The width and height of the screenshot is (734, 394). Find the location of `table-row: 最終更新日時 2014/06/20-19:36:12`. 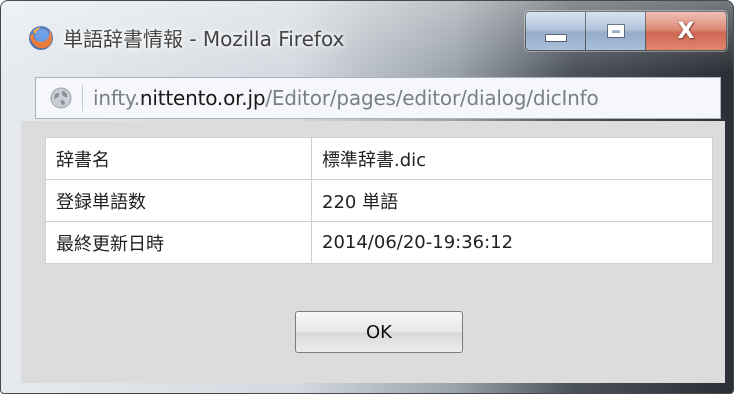

table-row: 最終更新日時 2014/06/20-19:36:12 is located at coordinates (379, 242).